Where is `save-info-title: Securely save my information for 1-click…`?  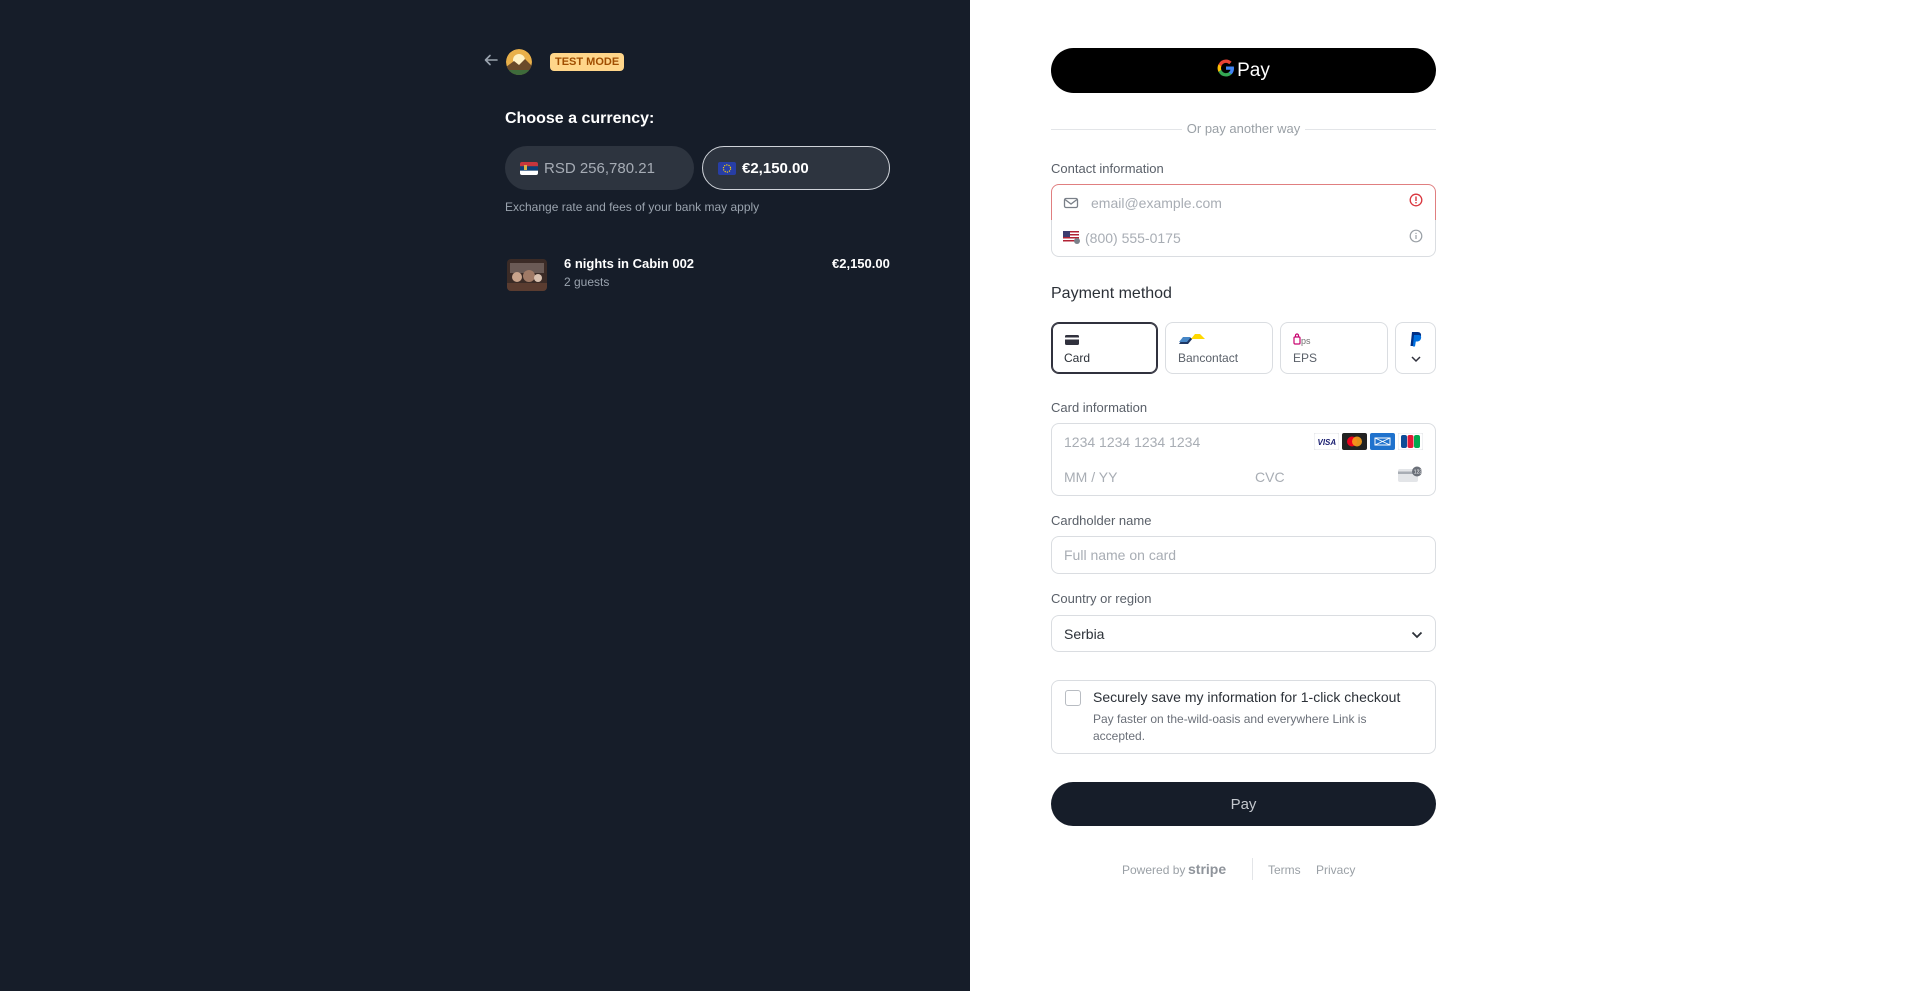 save-info-title: Securely save my information for 1-click… is located at coordinates (1247, 697).